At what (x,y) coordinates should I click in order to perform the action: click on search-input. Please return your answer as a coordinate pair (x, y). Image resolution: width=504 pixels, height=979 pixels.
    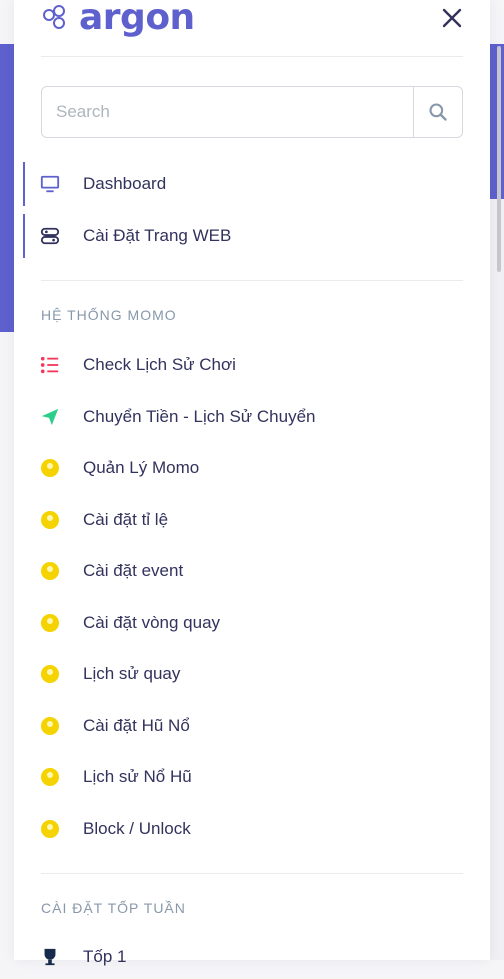
    Looking at the image, I should click on (227, 112).